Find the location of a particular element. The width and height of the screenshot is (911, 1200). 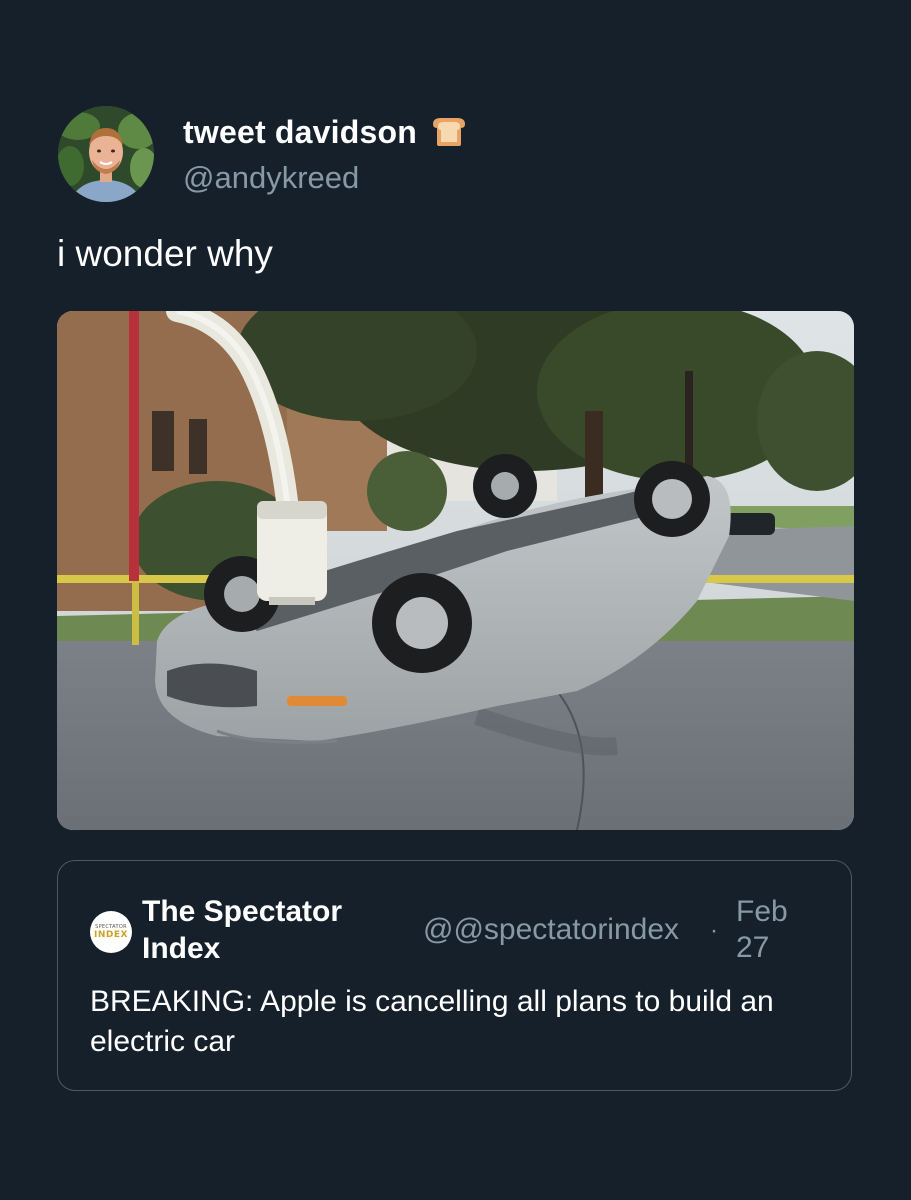

spectator-index-logo: SPECTATOR INDEX is located at coordinates (111, 932).